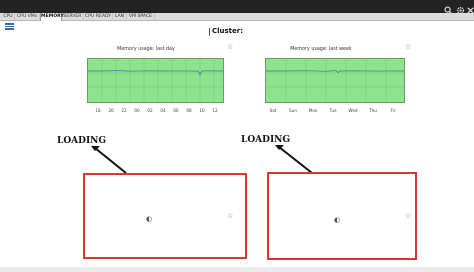 The width and height of the screenshot is (474, 272). What do you see at coordinates (111, 110) in the screenshot?
I see `x-tick: 20` at bounding box center [111, 110].